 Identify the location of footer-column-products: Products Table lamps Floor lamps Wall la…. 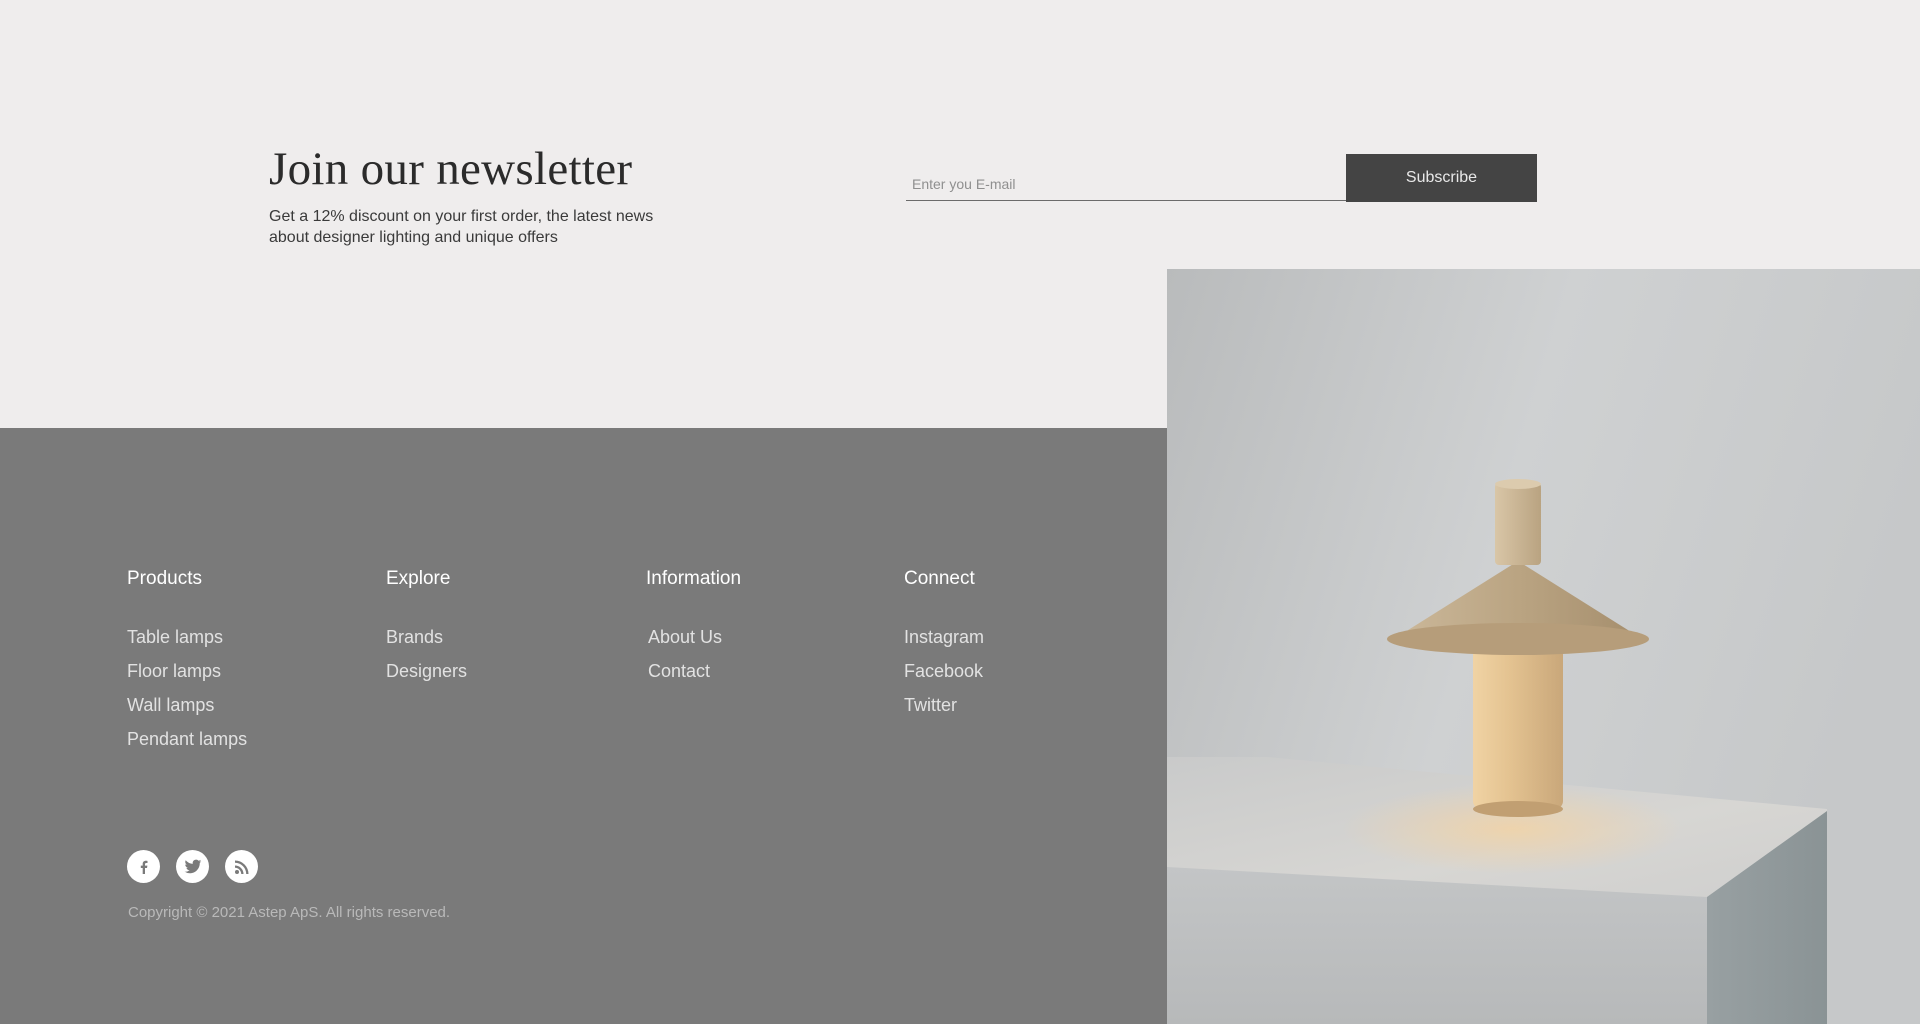
(187, 662).